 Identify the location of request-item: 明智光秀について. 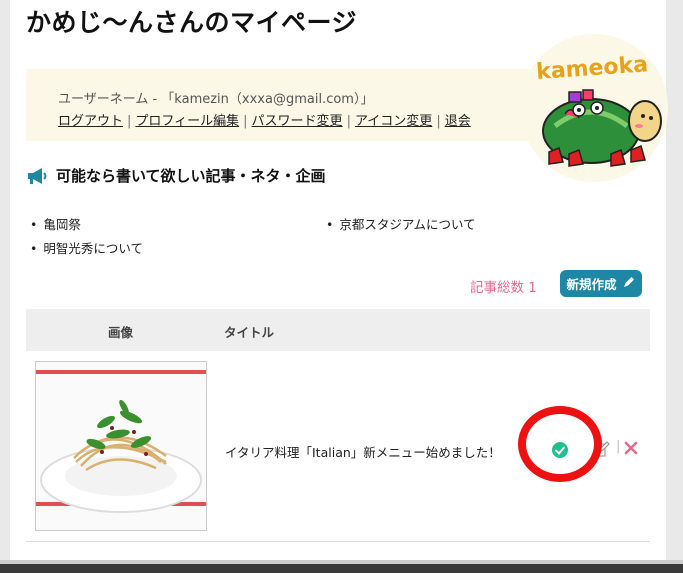
(86, 247).